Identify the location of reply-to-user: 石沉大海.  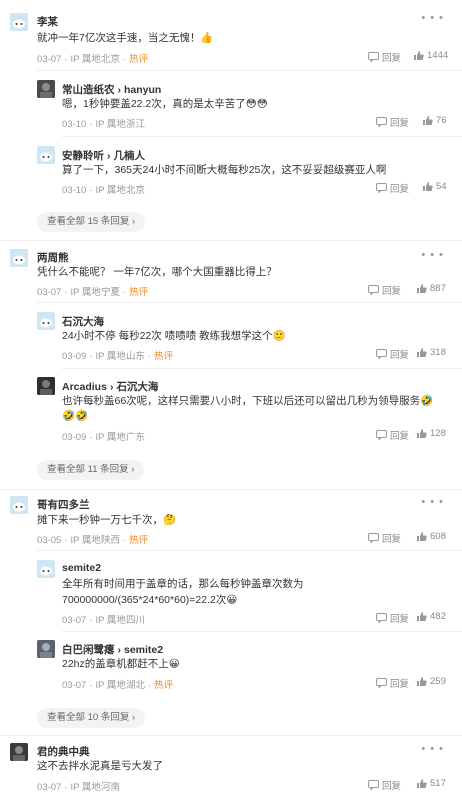
(137, 387).